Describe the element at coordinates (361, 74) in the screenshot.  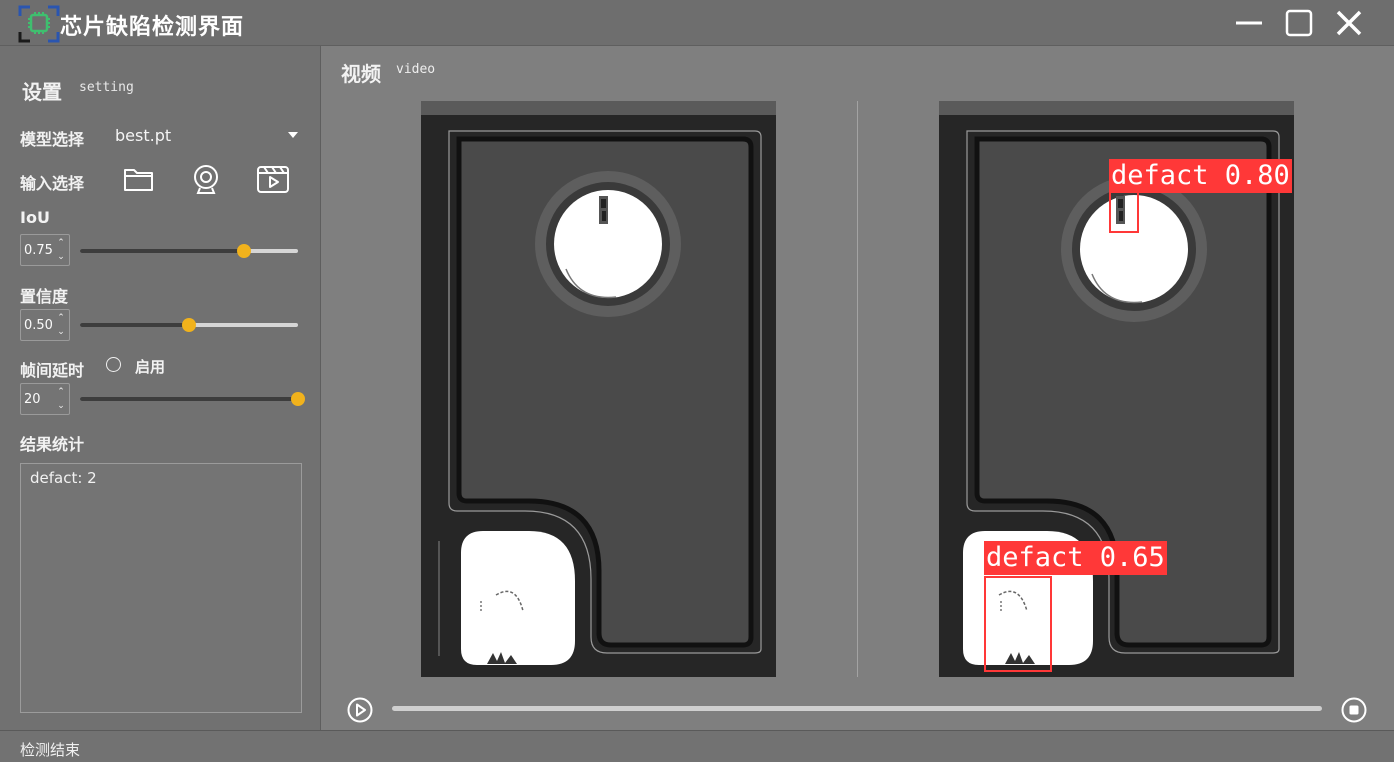
I see `video-title: 视频` at that location.